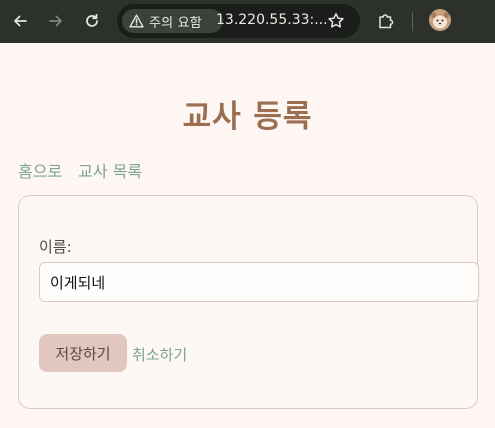 The image size is (495, 428). I want to click on security-chip-label: 주의 요함, so click(175, 23).